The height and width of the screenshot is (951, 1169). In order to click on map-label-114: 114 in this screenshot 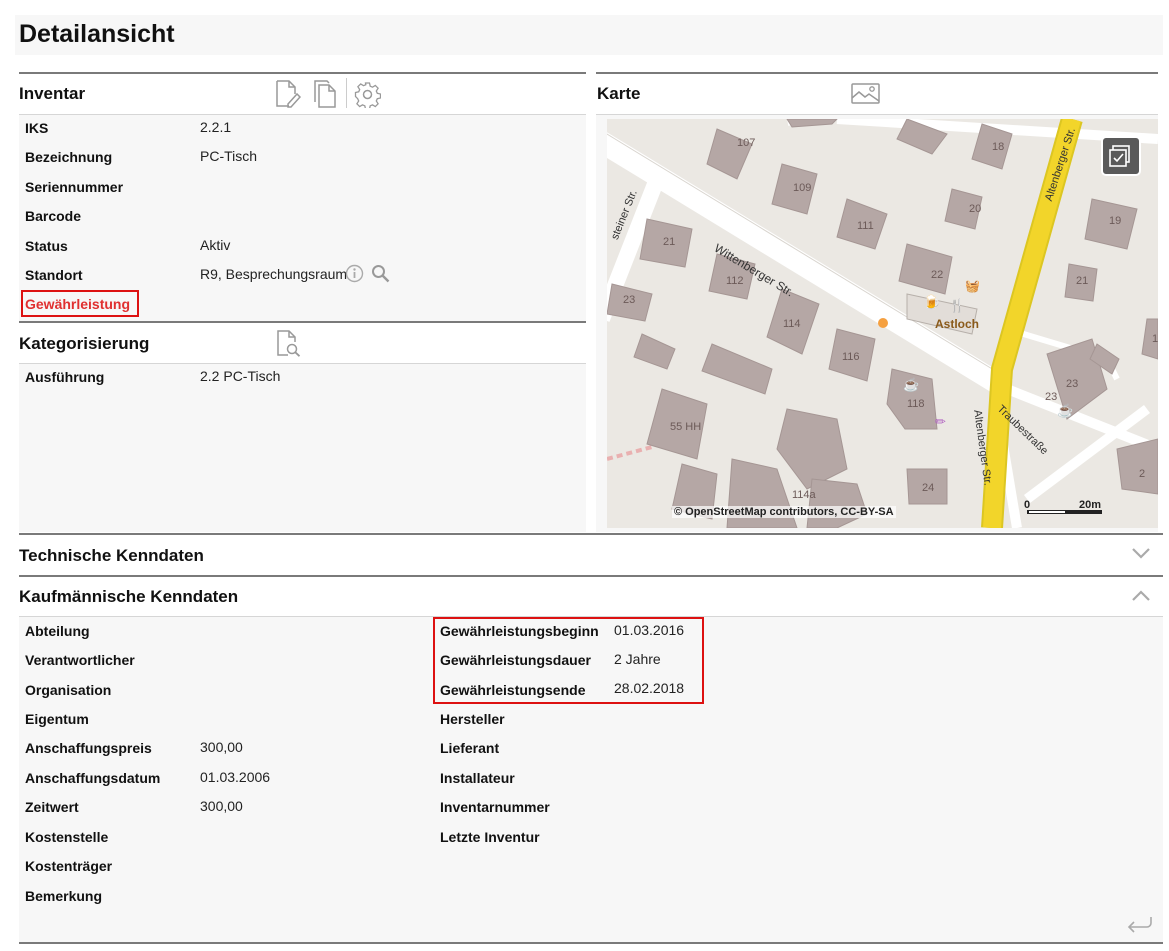, I will do `click(792, 324)`.